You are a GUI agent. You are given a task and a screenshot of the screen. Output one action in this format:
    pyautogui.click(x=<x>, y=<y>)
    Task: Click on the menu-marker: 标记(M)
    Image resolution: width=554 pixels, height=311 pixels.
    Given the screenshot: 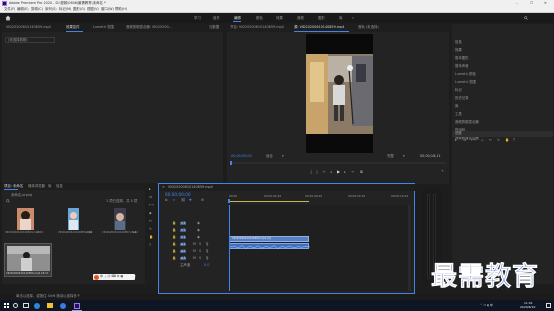 What is the action you would take?
    pyautogui.click(x=65, y=9)
    